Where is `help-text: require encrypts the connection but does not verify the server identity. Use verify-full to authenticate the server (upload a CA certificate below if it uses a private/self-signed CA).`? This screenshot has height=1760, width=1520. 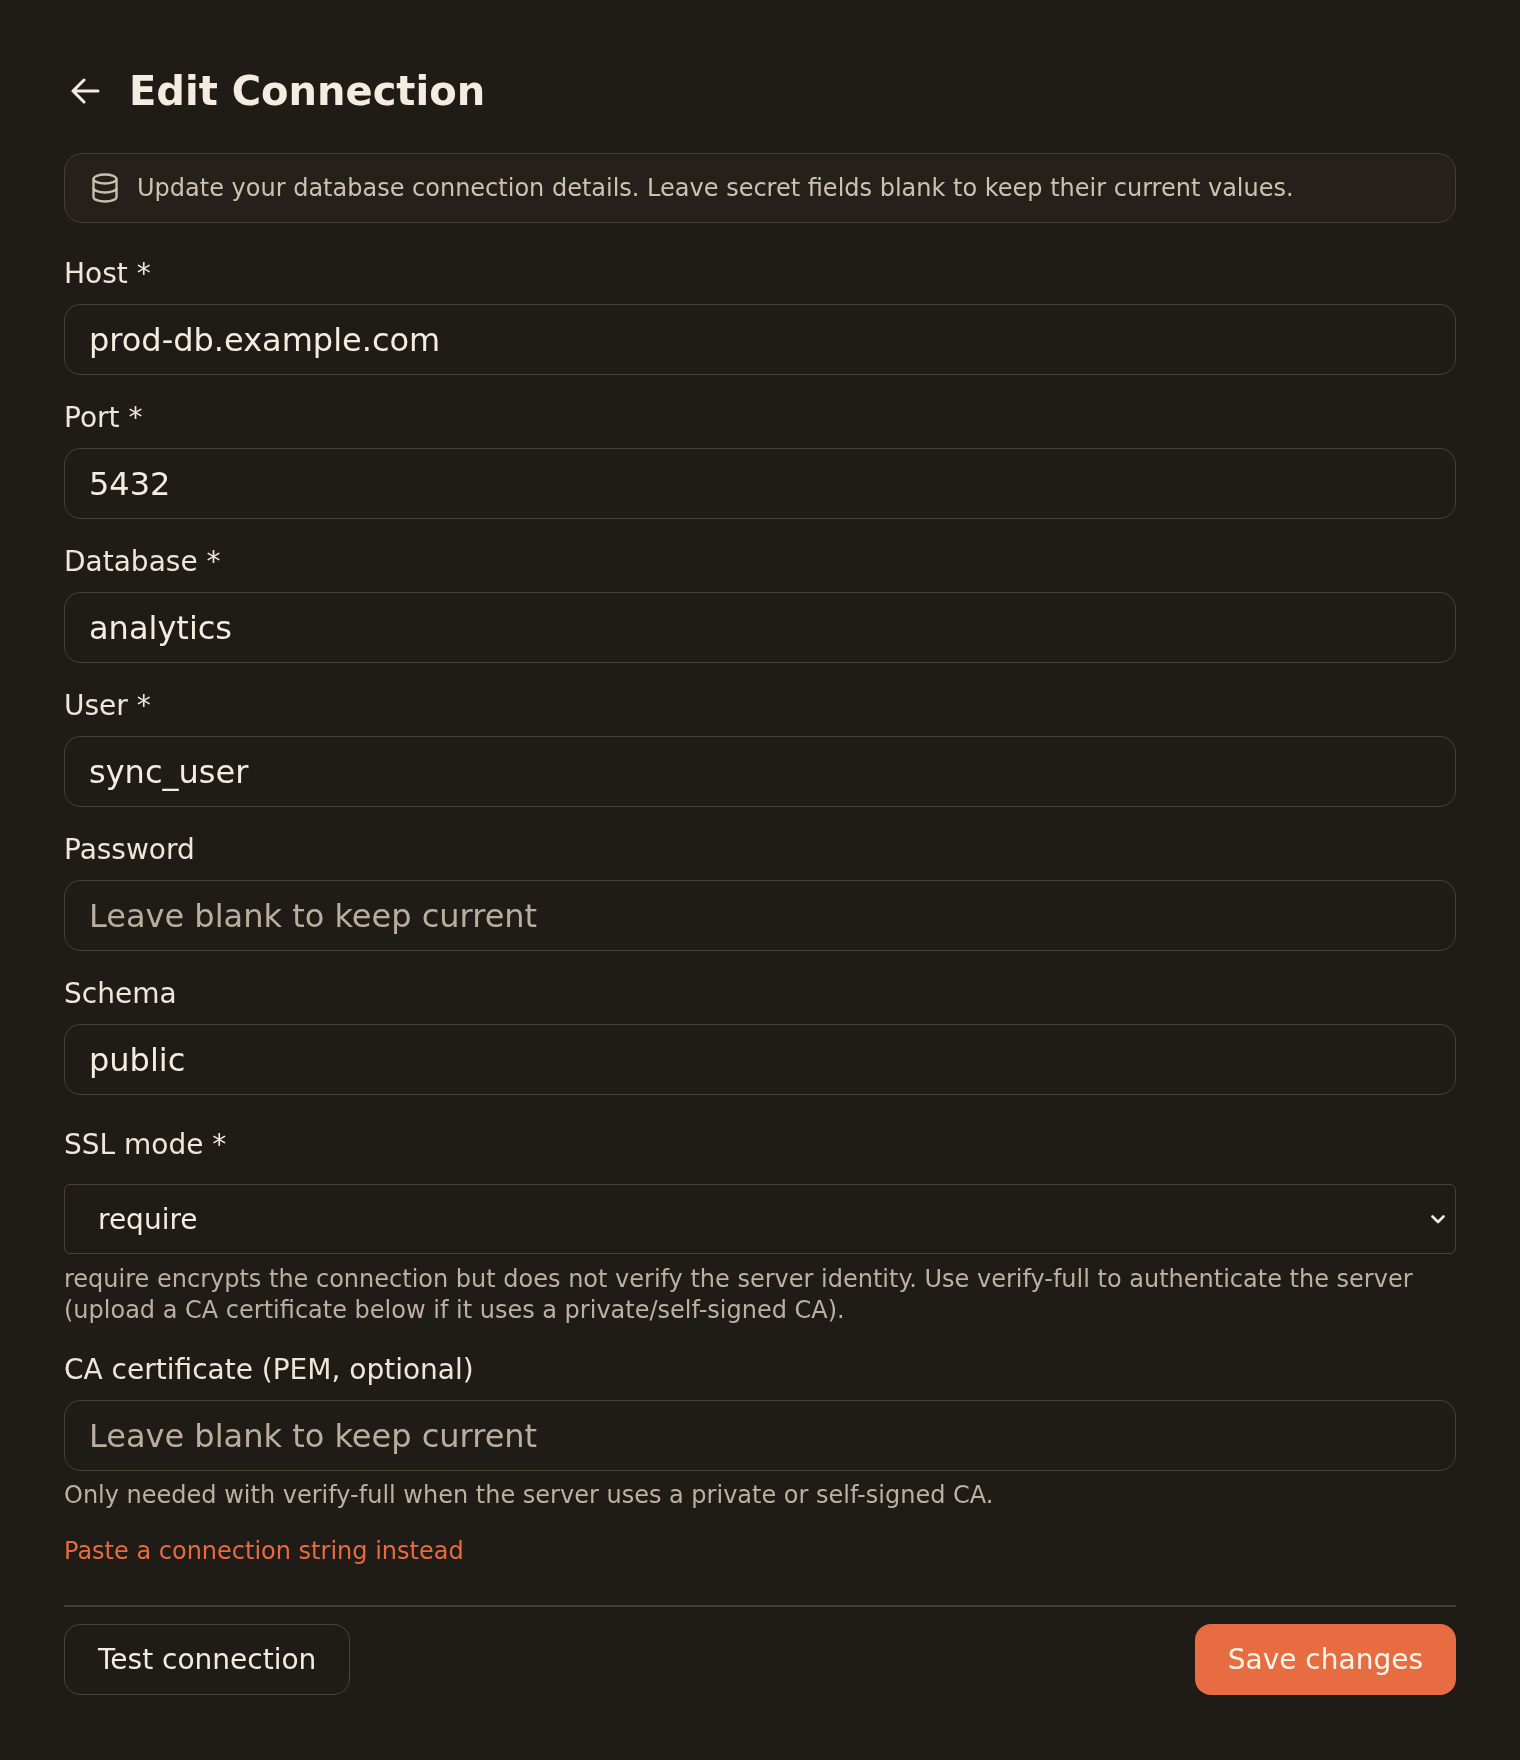 help-text: require encrypts the connection but does not verify the server identity. Use verify-full to authenticate the server (upload a CA certificate below if it uses a private/self-signed CA). is located at coordinates (739, 1295).